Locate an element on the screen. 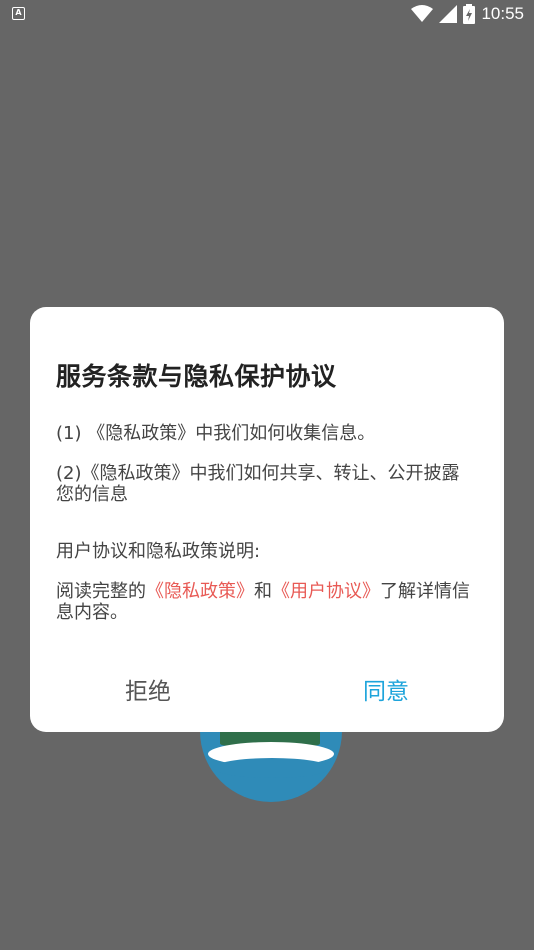  dialog-item-2: (2)《隐私政策》中我们如何共享、转让、公开披露您的信息 is located at coordinates (258, 484).